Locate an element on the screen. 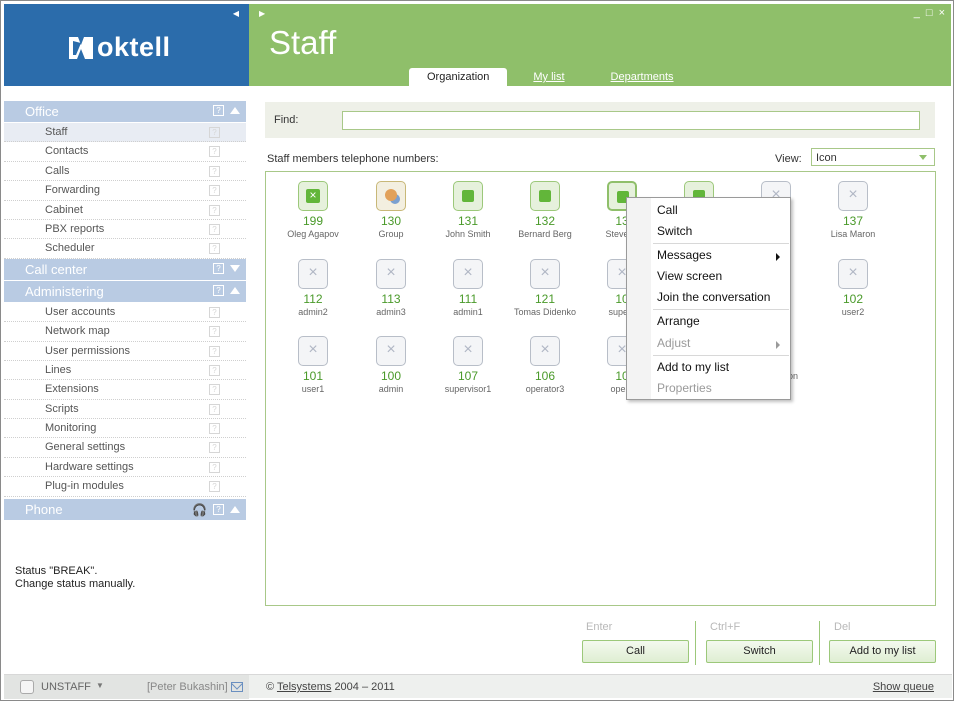 This screenshot has height=701, width=954. company-link: Telsystems is located at coordinates (304, 687).